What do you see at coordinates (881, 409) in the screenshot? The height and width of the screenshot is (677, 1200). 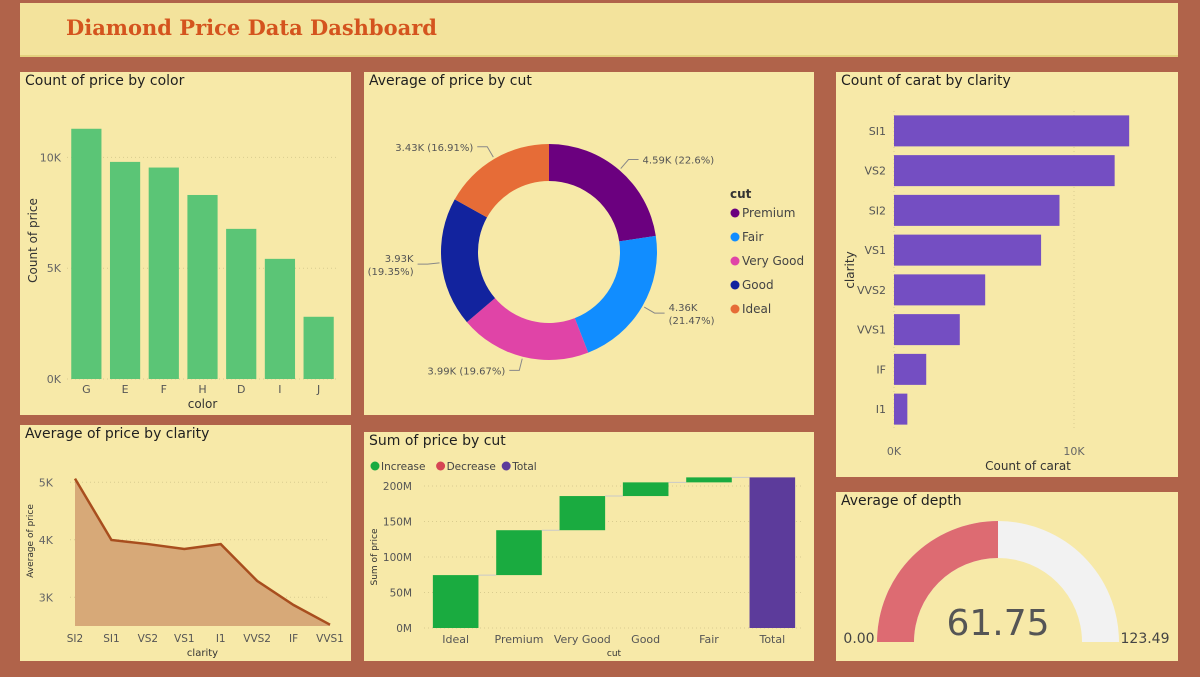 I see `y-tick-label: I1` at bounding box center [881, 409].